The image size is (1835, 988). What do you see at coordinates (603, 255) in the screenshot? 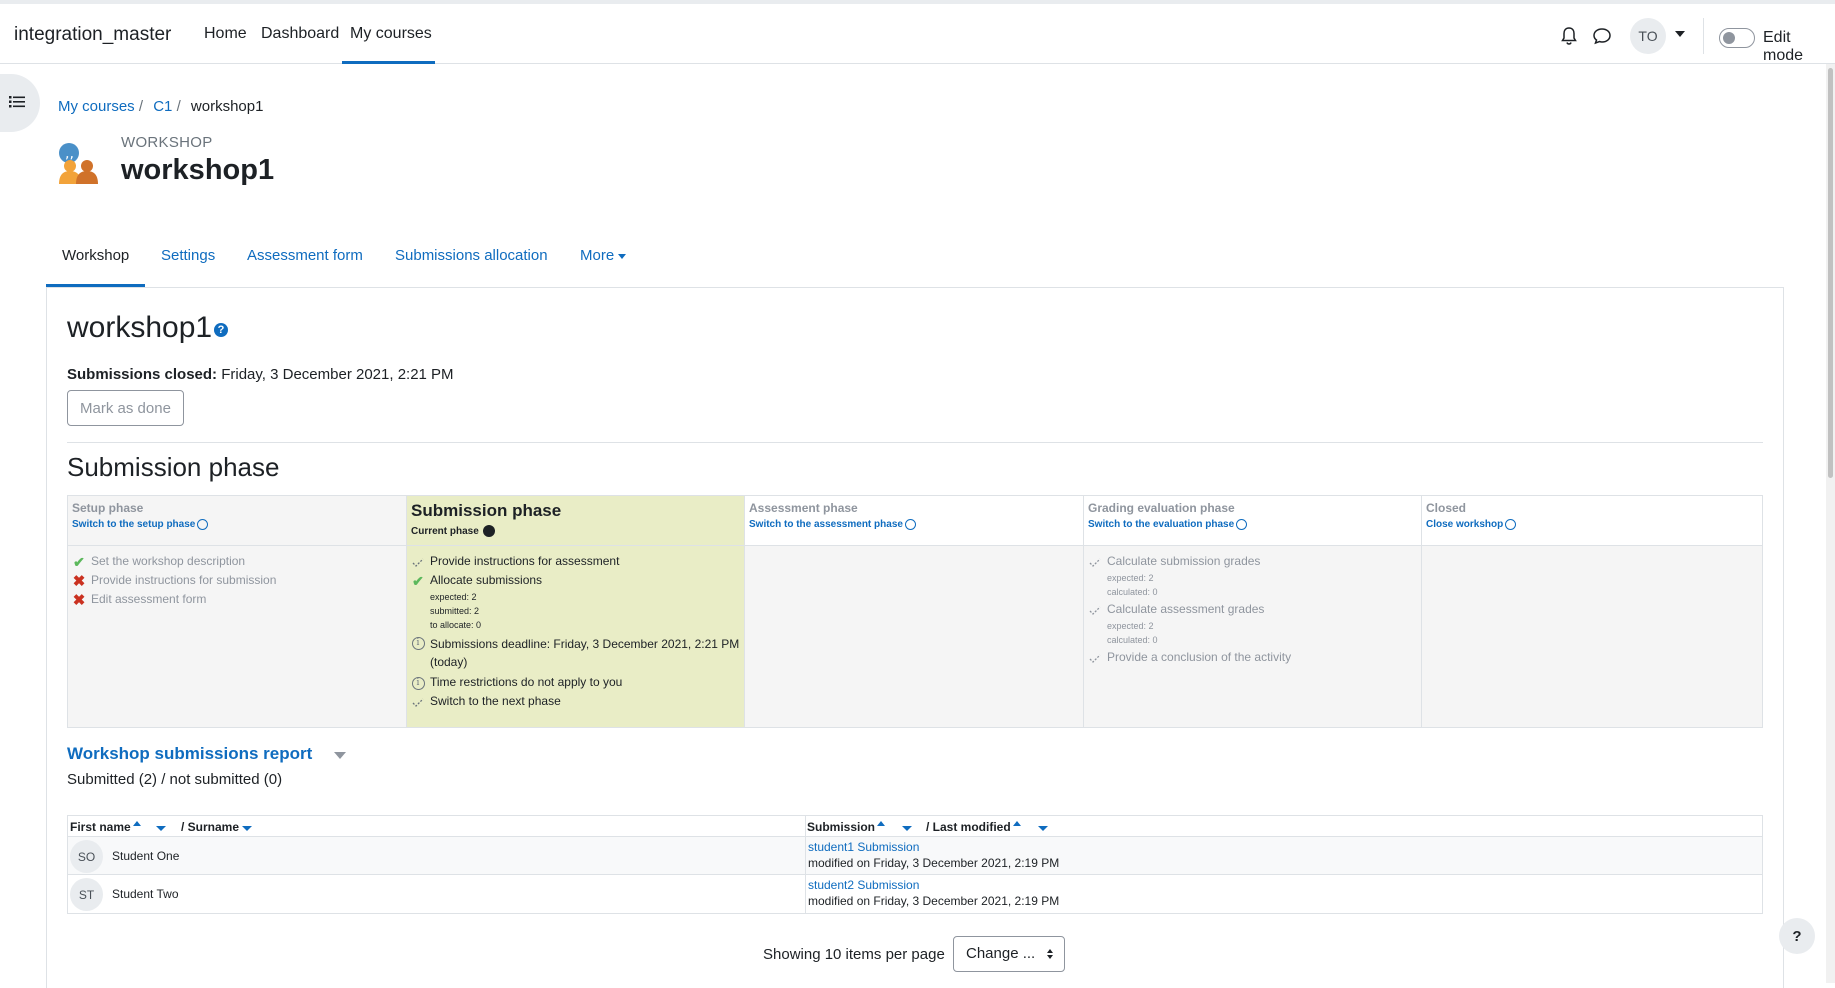
I see `tab-more: More` at bounding box center [603, 255].